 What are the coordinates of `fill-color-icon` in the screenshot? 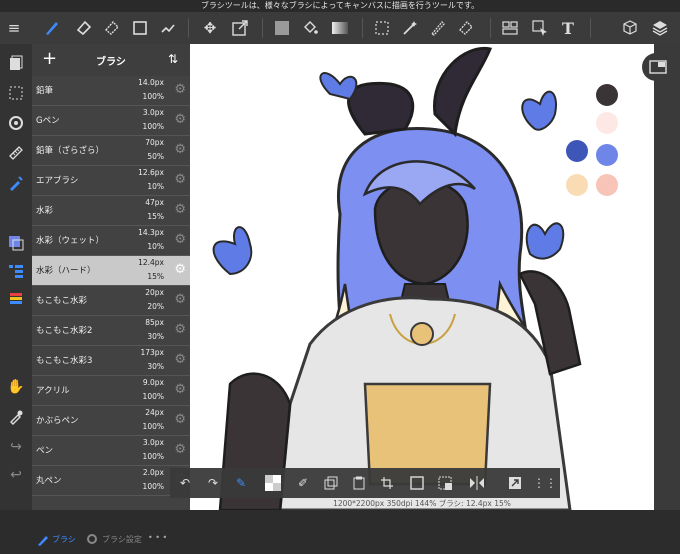 It's located at (282, 28).